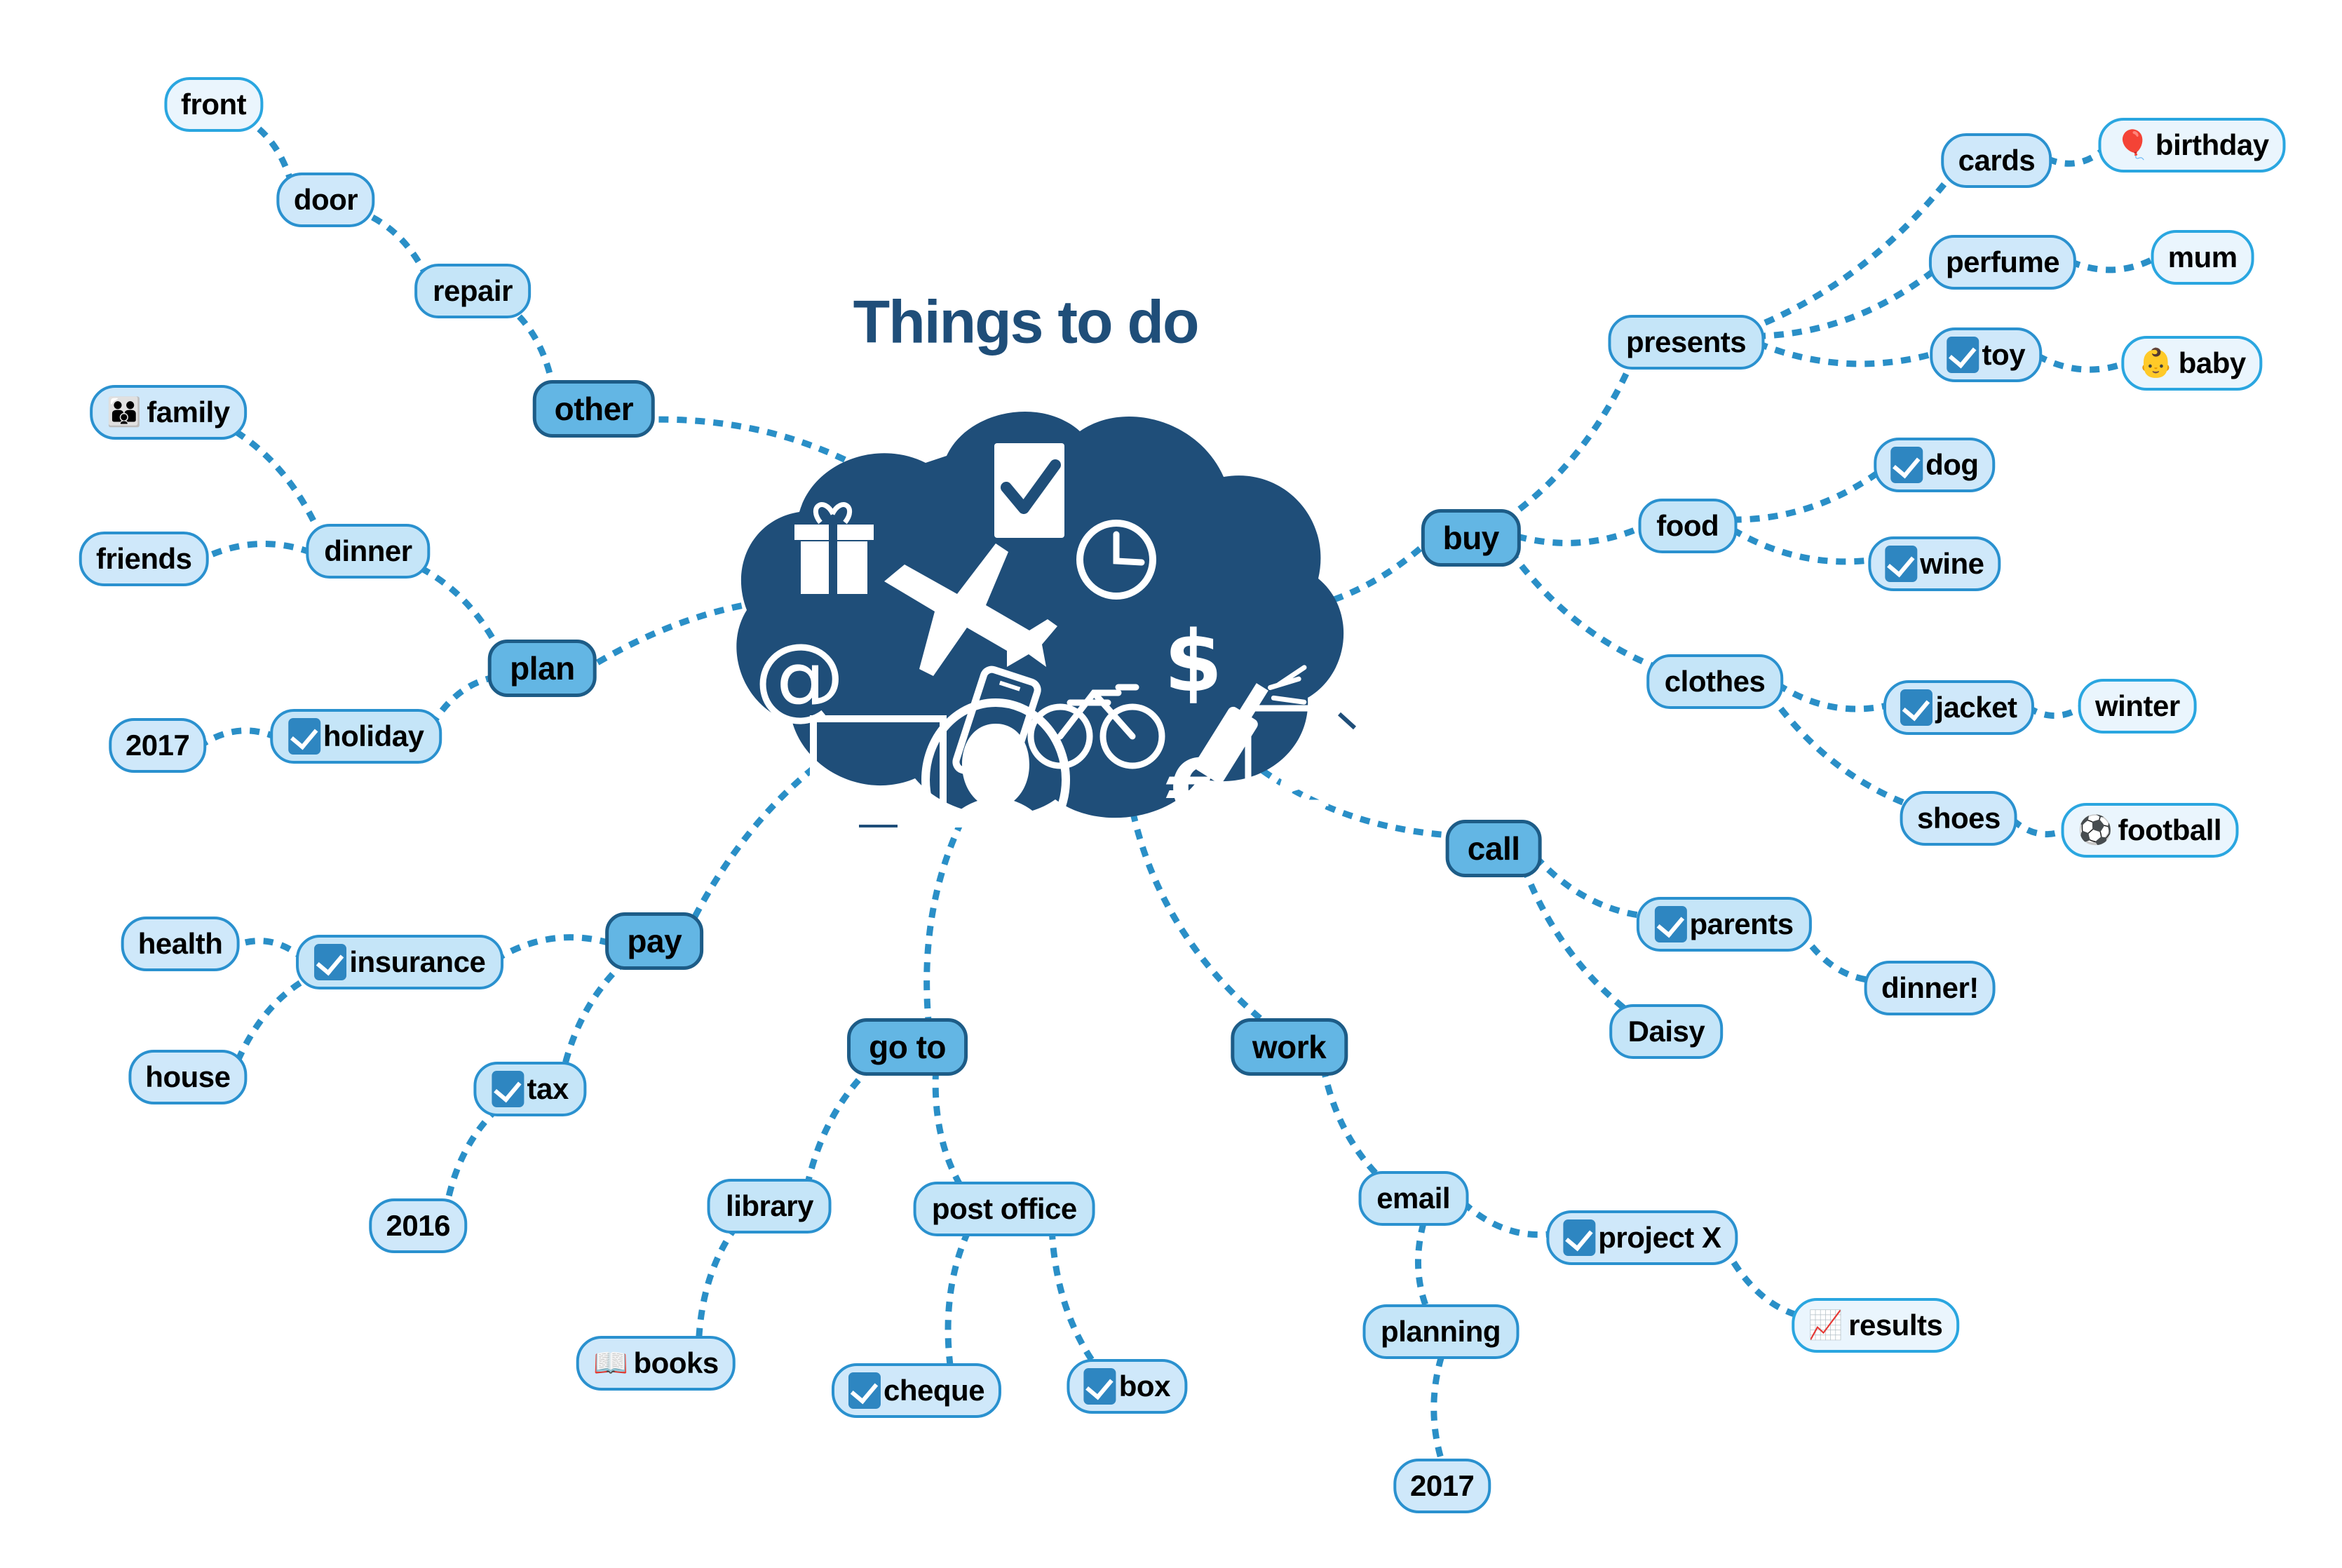  I want to click on connector-buy-to-food, so click(1579, 535).